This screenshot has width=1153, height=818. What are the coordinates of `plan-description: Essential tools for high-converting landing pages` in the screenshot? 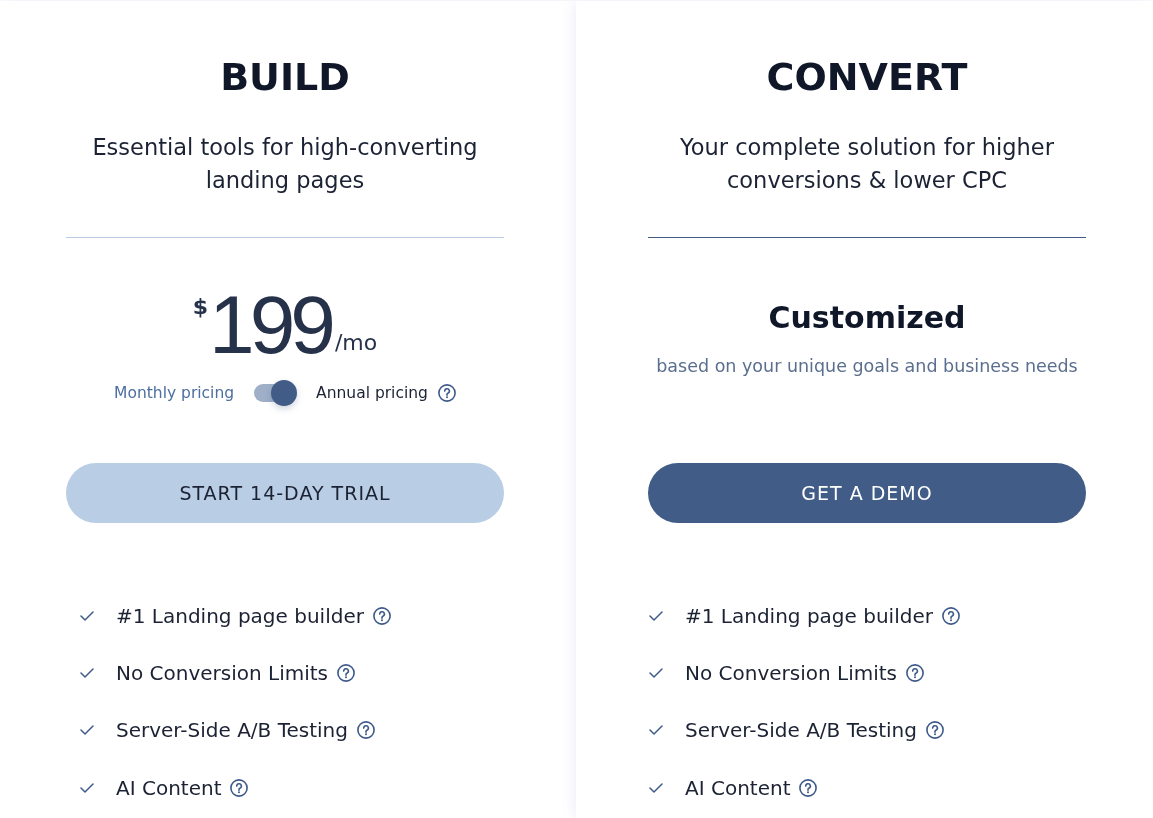 It's located at (285, 164).